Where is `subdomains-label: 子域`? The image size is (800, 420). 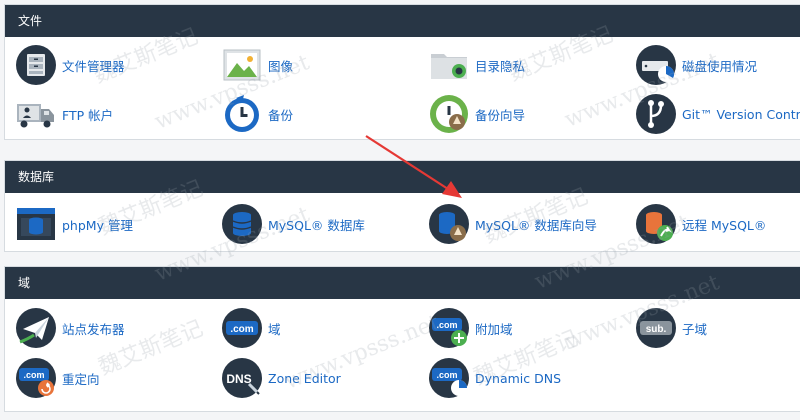 subdomains-label: 子域 is located at coordinates (695, 329).